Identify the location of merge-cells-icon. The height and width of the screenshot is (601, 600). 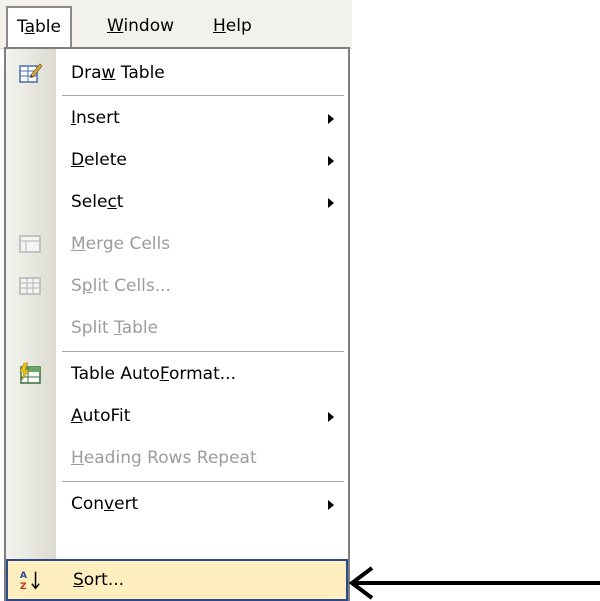
(30, 244).